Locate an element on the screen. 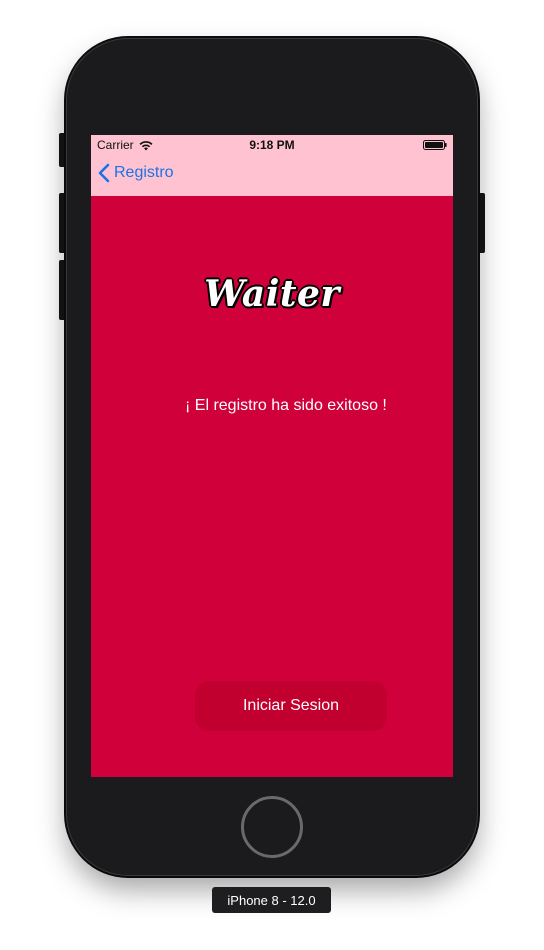  back-button: Registro is located at coordinates (136, 173).